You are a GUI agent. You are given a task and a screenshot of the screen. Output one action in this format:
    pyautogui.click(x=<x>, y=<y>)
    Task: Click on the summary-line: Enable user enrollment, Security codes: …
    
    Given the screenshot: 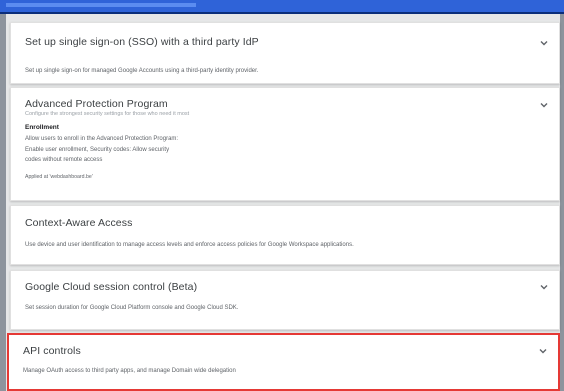 What is the action you would take?
    pyautogui.click(x=97, y=149)
    